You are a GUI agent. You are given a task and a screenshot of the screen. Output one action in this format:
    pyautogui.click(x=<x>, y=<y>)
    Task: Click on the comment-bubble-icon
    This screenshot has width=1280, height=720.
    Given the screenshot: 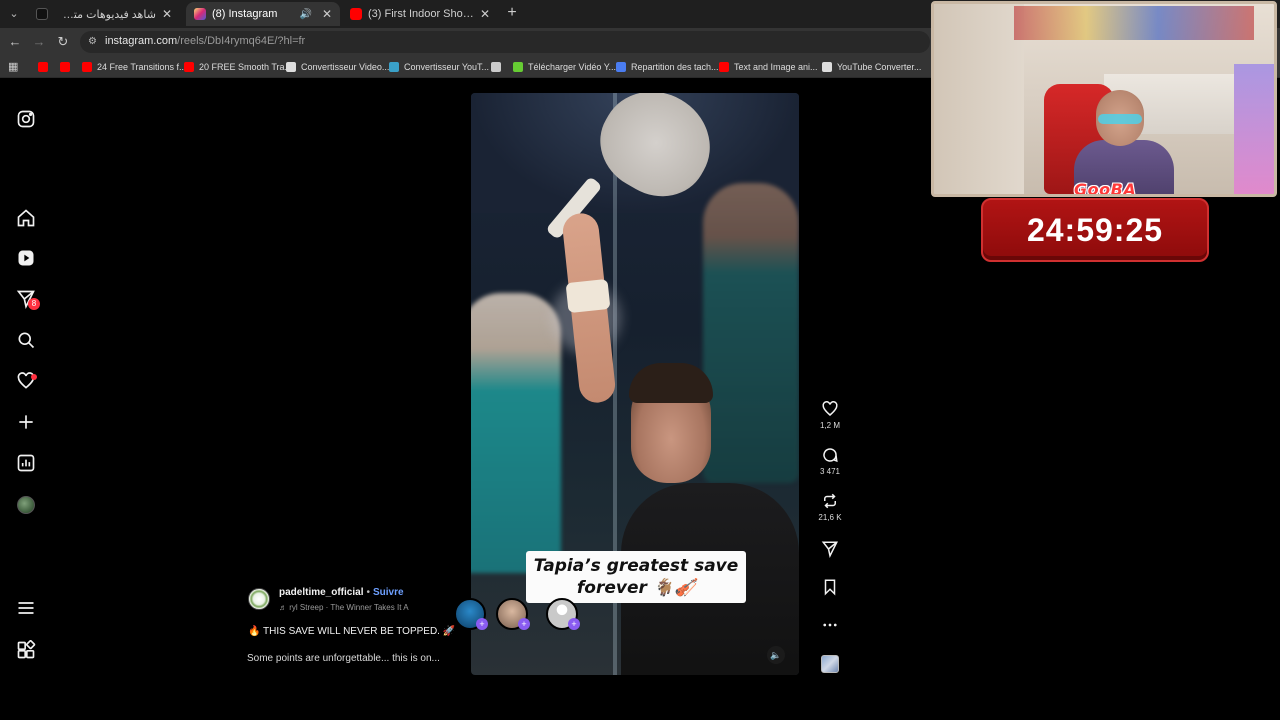 What is the action you would take?
    pyautogui.click(x=830, y=455)
    